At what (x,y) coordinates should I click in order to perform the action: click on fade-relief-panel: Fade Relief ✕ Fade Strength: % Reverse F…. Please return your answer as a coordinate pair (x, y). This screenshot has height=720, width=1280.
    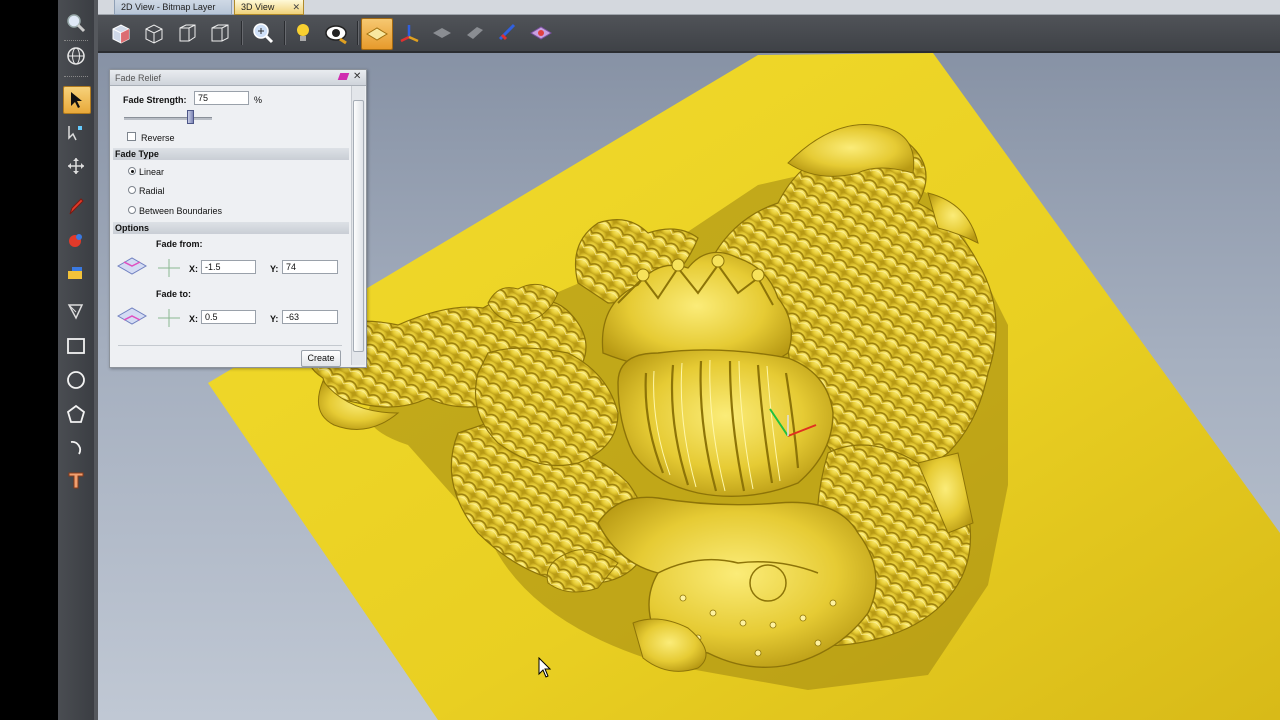
    Looking at the image, I should click on (238, 218).